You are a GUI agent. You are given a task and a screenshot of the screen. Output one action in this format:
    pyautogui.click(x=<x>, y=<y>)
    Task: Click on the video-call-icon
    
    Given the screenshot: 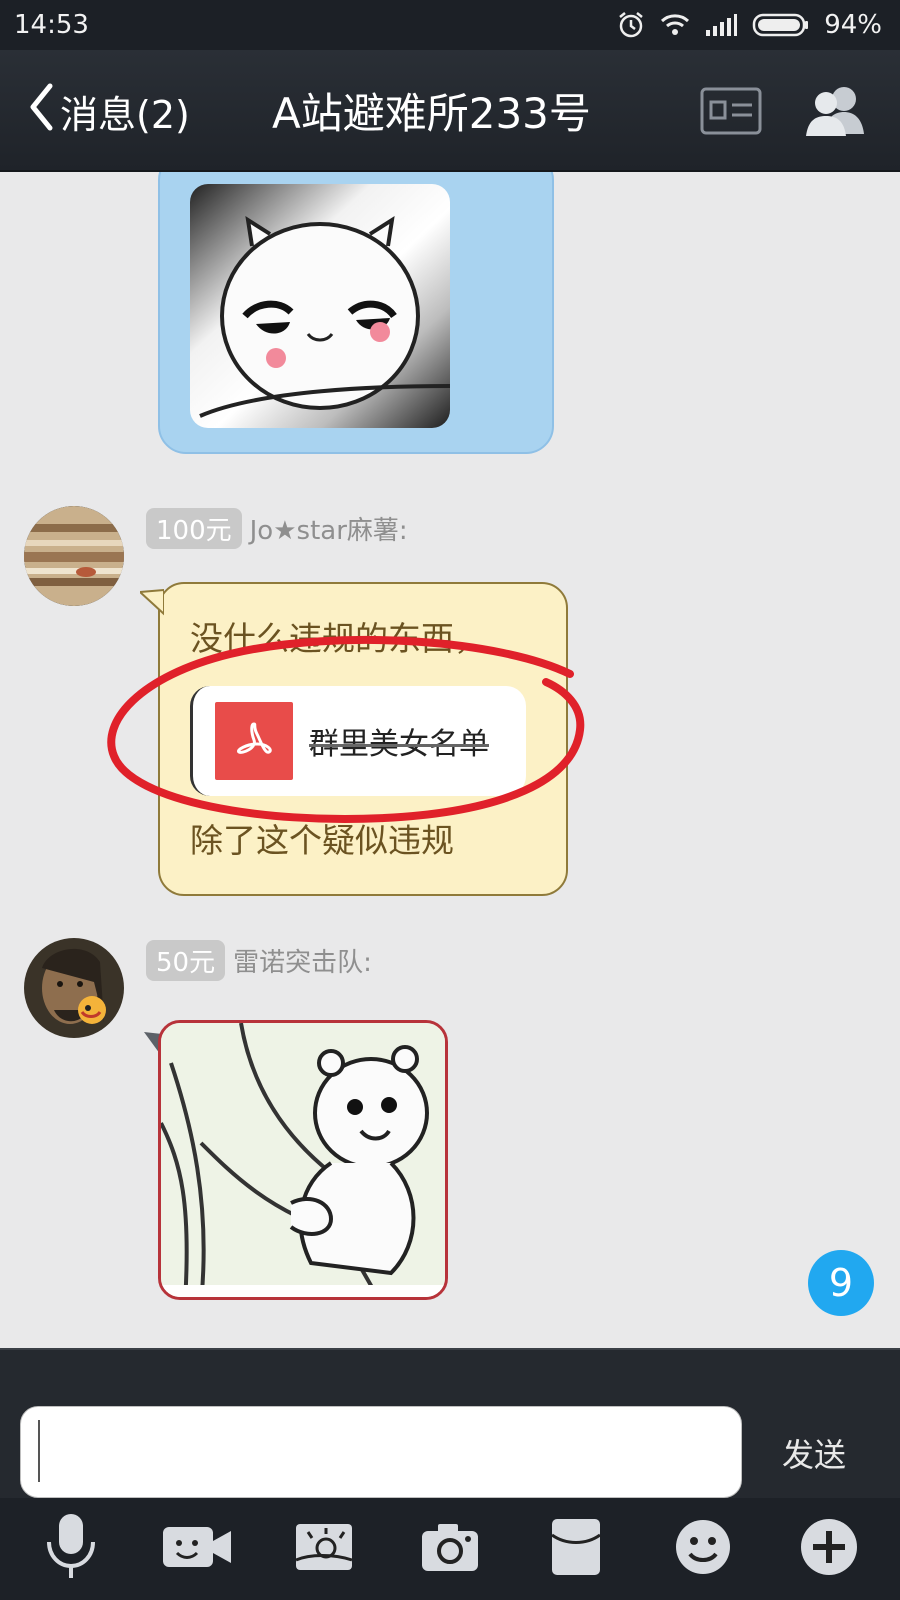 What is the action you would take?
    pyautogui.click(x=197, y=1549)
    